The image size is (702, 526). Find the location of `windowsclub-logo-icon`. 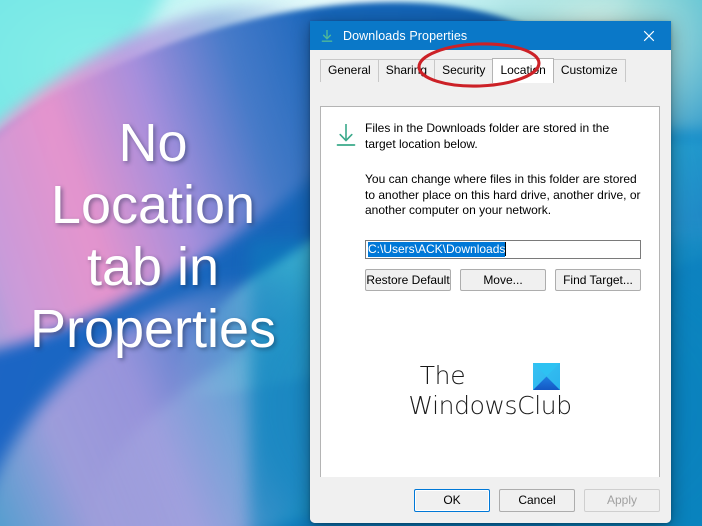

windowsclub-logo-icon is located at coordinates (547, 376).